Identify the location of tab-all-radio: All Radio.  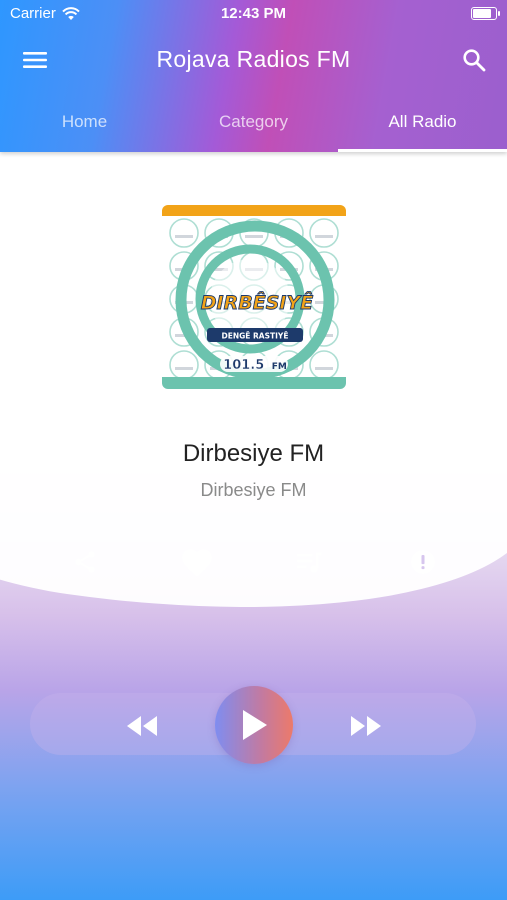
(422, 122).